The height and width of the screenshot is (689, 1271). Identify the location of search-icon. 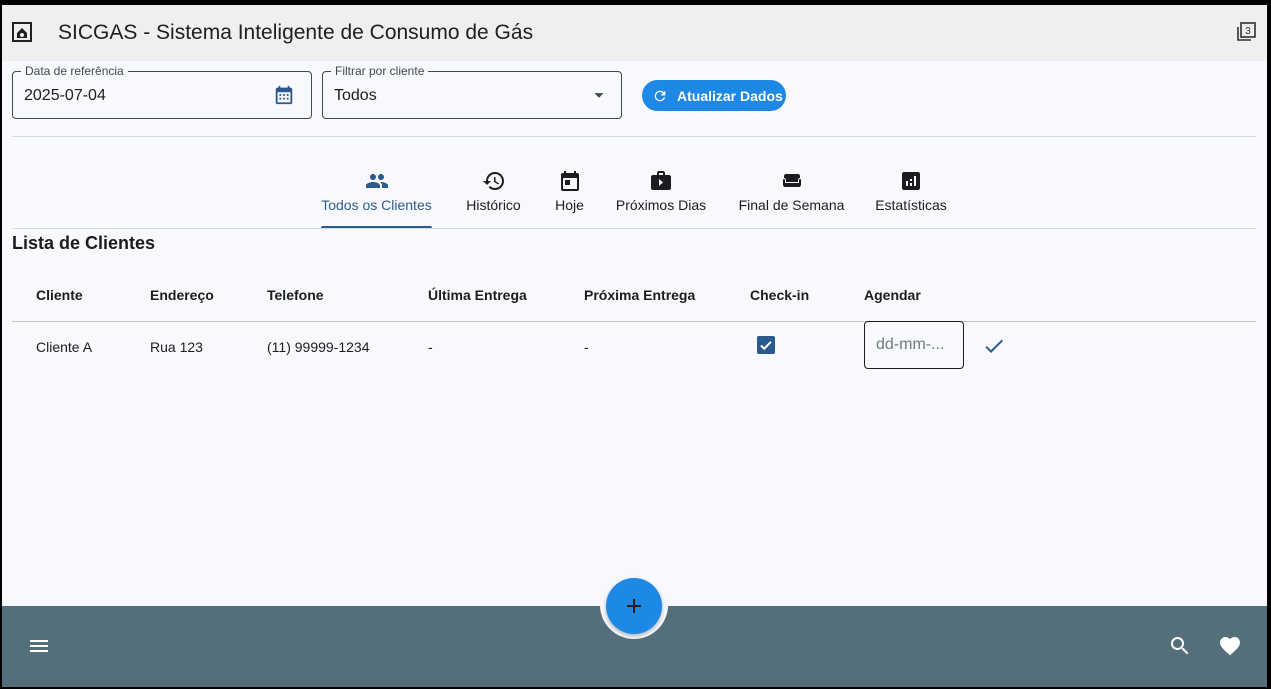
(1180, 646).